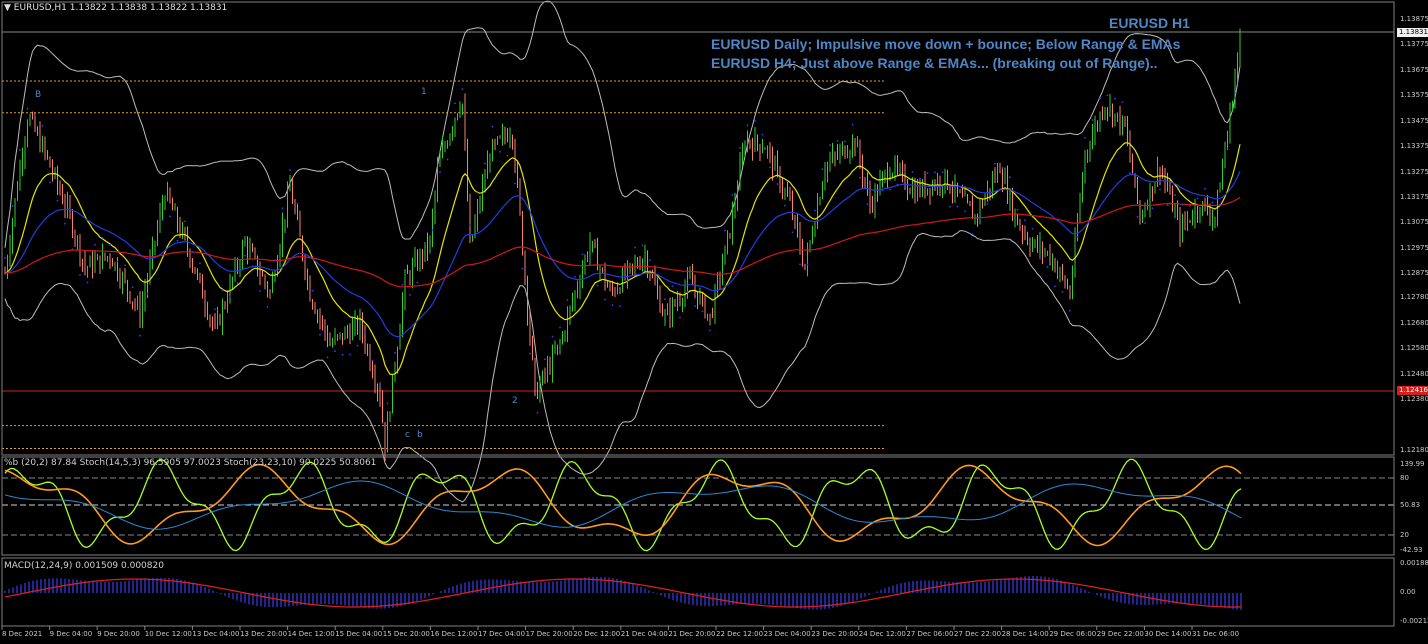  What do you see at coordinates (1120, 634) in the screenshot?
I see `time-axis-label: 29 Dec 22:00` at bounding box center [1120, 634].